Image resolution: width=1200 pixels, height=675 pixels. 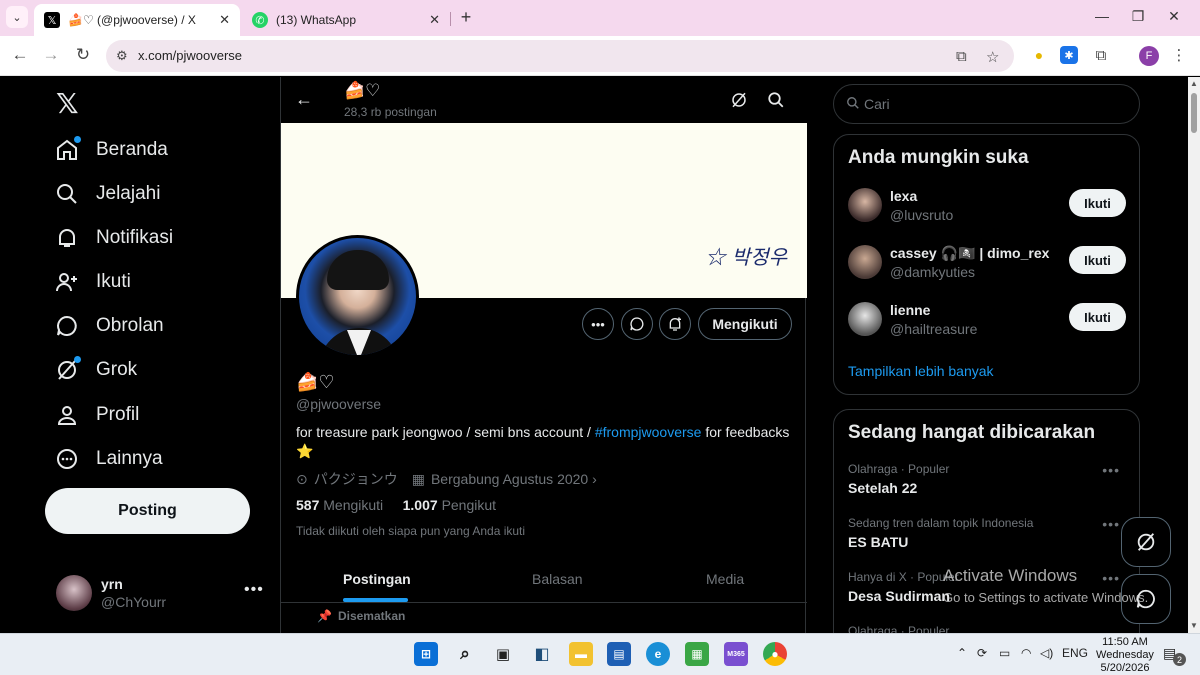 What do you see at coordinates (1194, 83) in the screenshot?
I see `scroll-up-arrow-icon: ▲` at bounding box center [1194, 83].